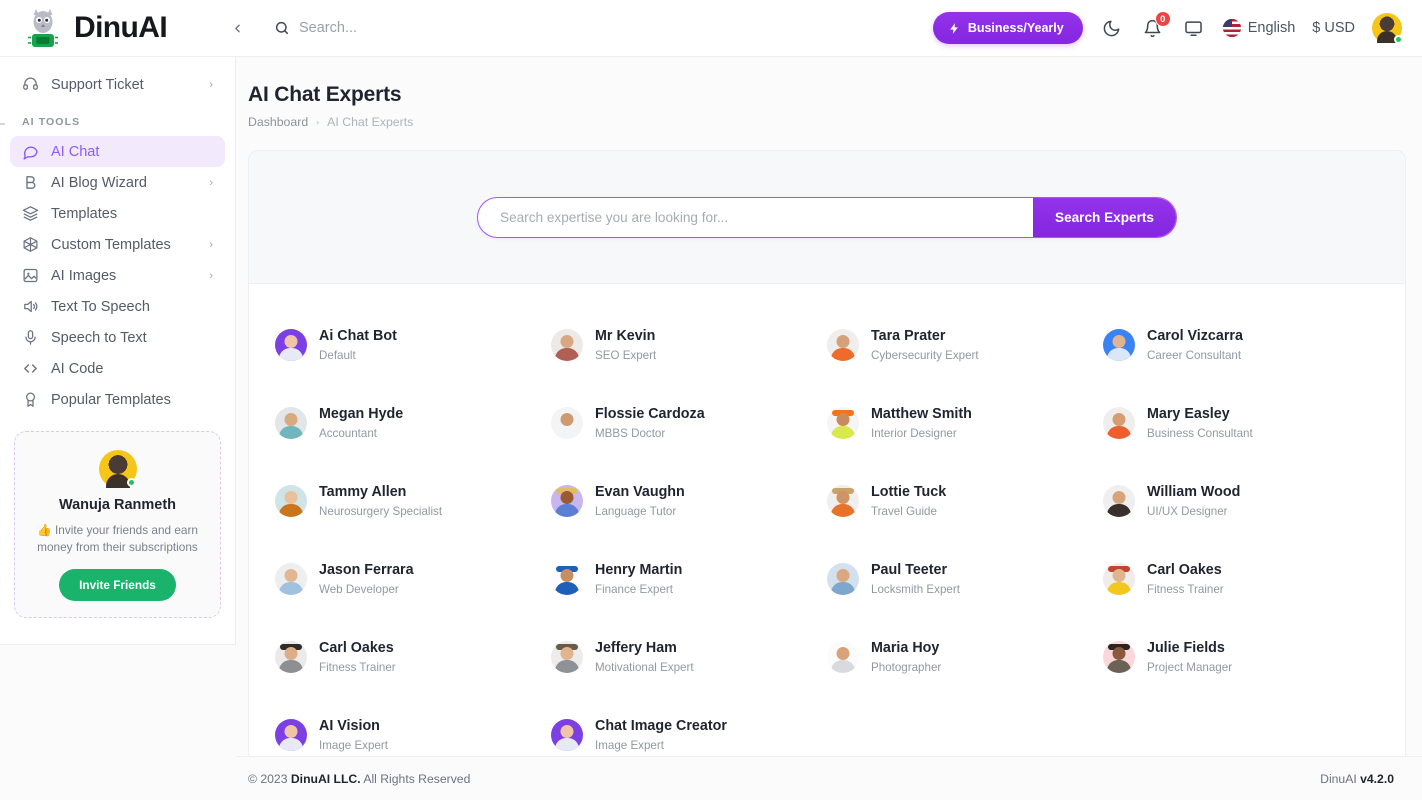  I want to click on language-label: English, so click(1271, 28).